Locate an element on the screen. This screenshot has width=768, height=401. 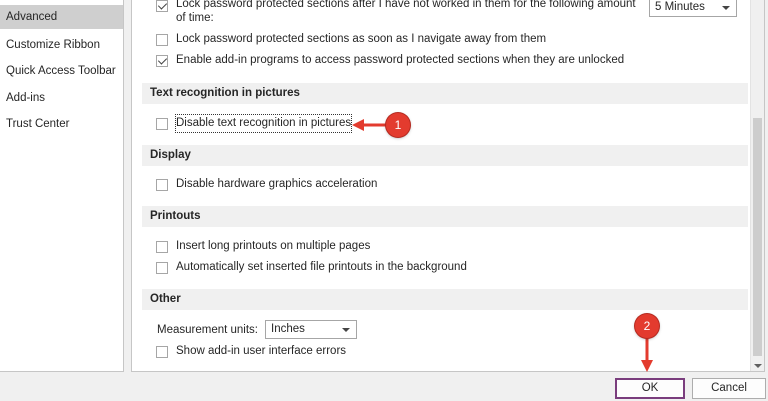
disable-hw-acceleration-checkbox is located at coordinates (162, 185).